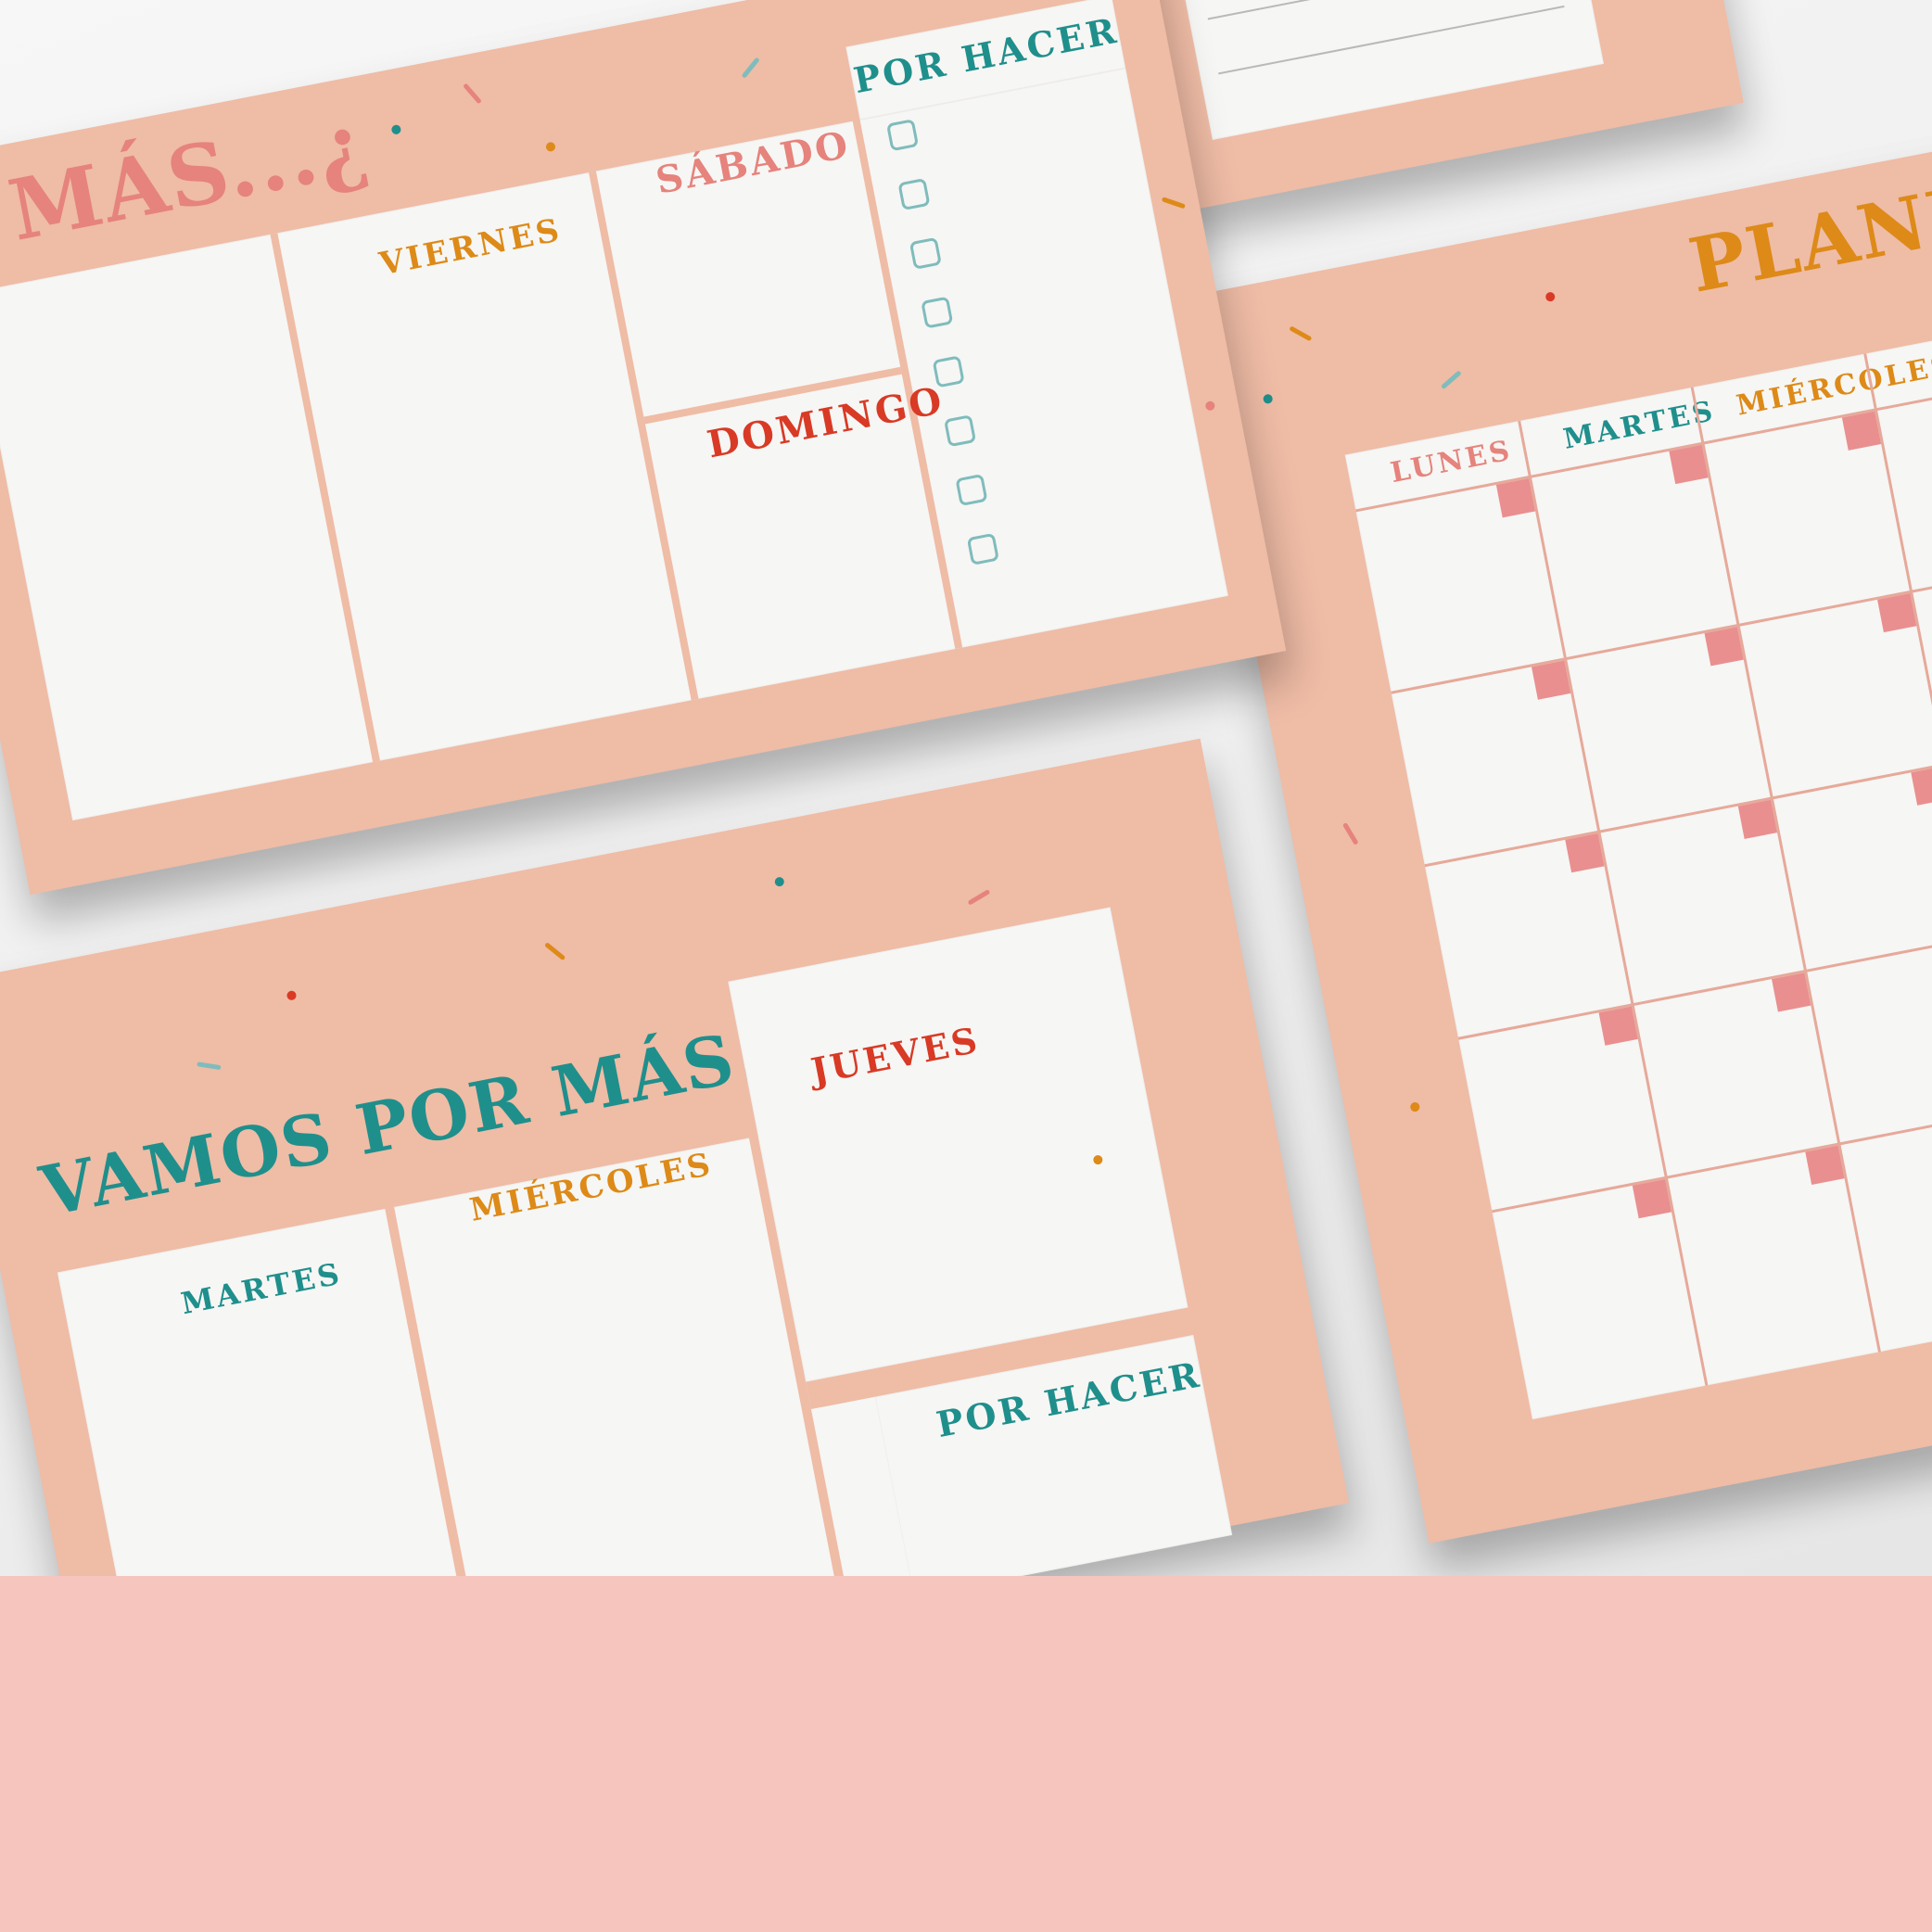 This screenshot has width=1932, height=1932. What do you see at coordinates (1391, 40) in the screenshot?
I see `note-line` at bounding box center [1391, 40].